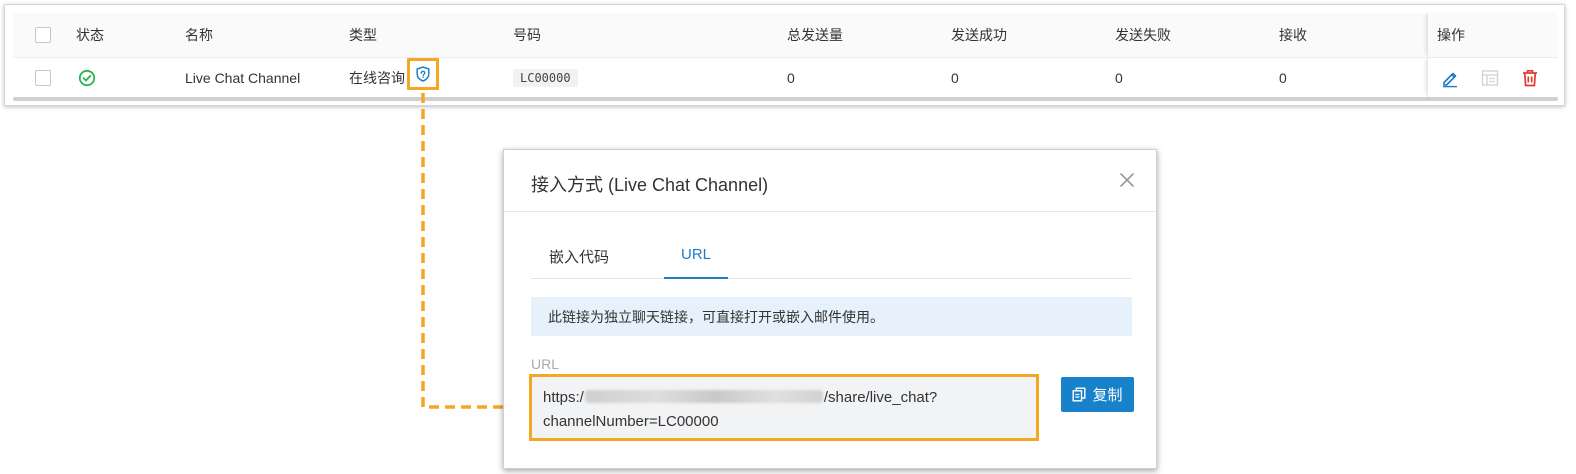 Image resolution: width=1576 pixels, height=474 pixels. Describe the element at coordinates (243, 77) in the screenshot. I see `row-name: Live Chat Channel` at that location.